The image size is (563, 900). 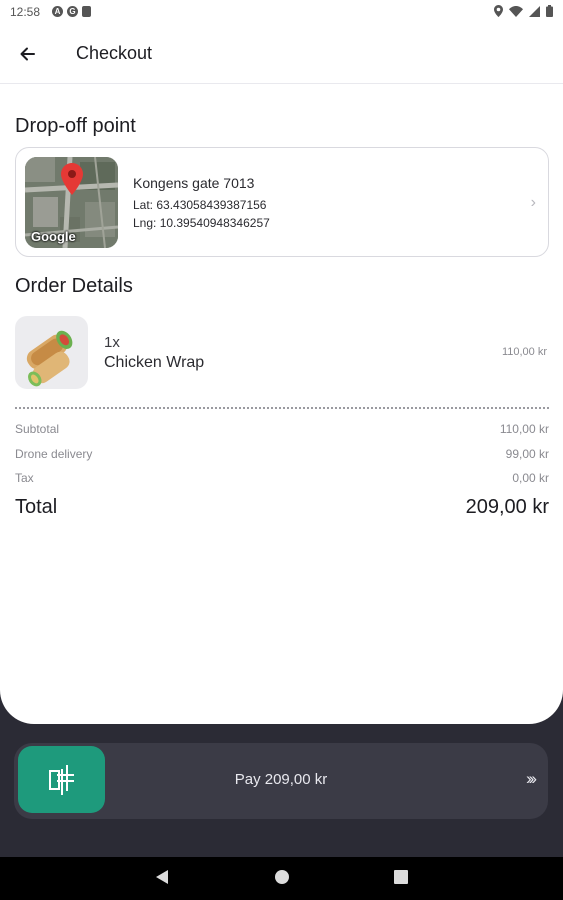 What do you see at coordinates (524, 429) in the screenshot?
I see `subtotal-value: 110,00 kr` at bounding box center [524, 429].